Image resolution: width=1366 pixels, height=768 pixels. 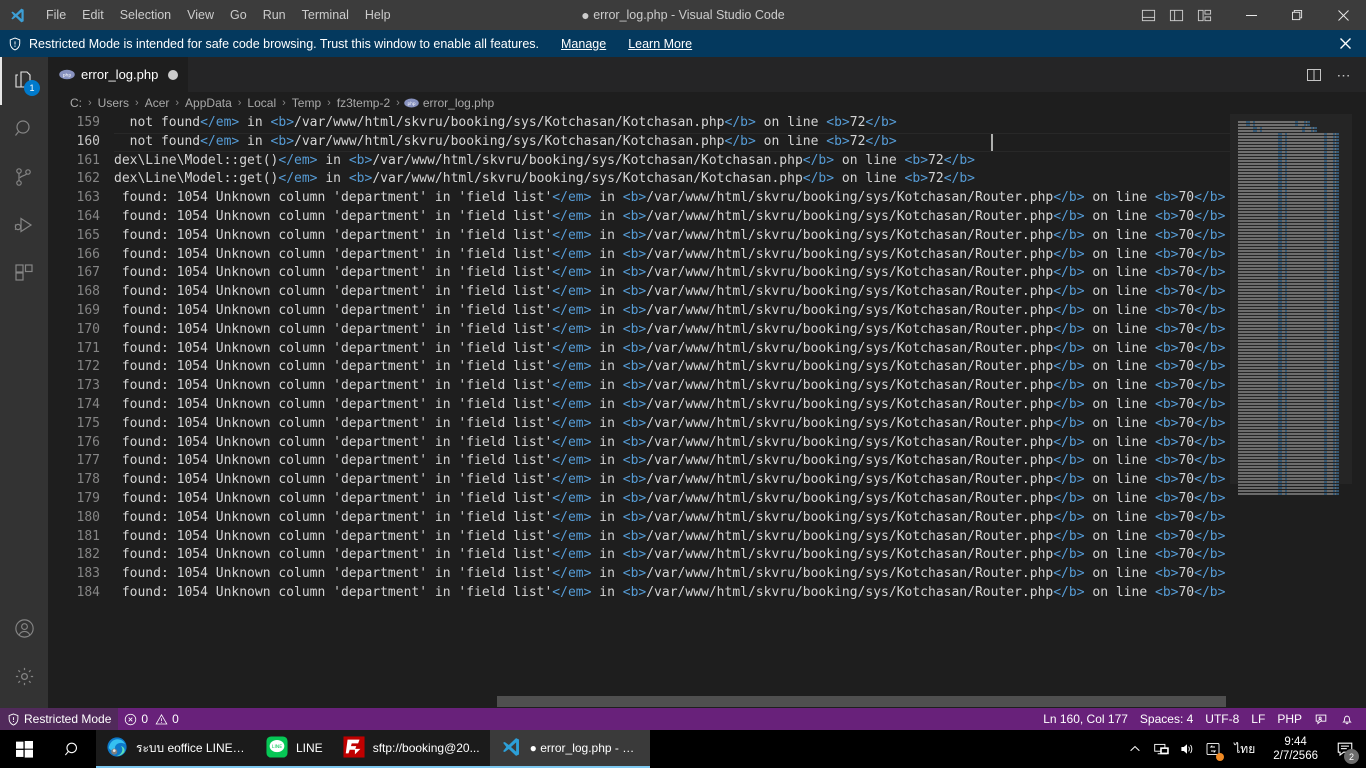 I want to click on line-number: 174, so click(x=74, y=405).